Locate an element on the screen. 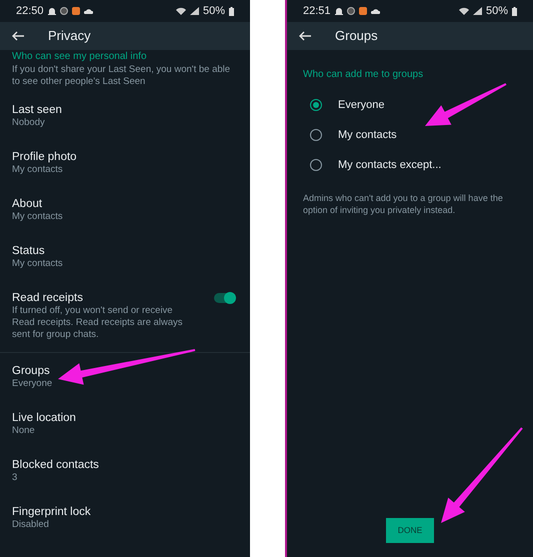 This screenshot has width=533, height=557. info-note: Admins who can't add you to a group will have the option of inviting you privately instead. is located at coordinates (403, 204).